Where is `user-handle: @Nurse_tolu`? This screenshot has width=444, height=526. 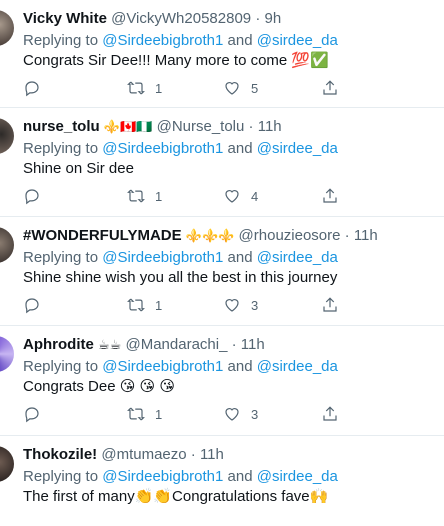
user-handle: @Nurse_tolu is located at coordinates (201, 126).